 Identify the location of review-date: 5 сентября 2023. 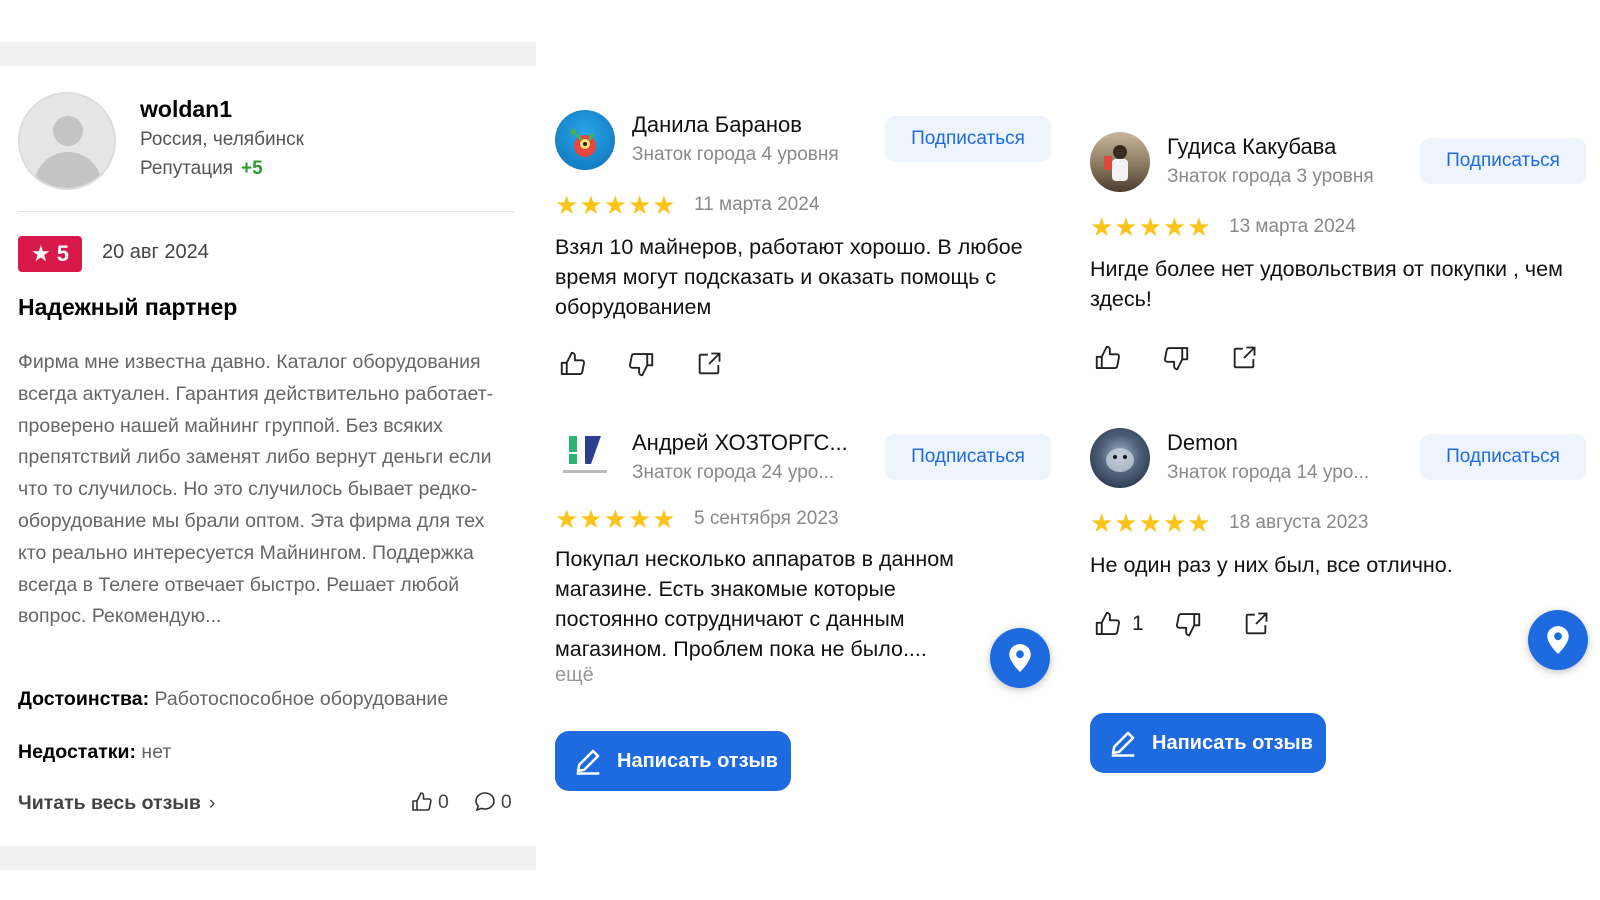
(766, 518).